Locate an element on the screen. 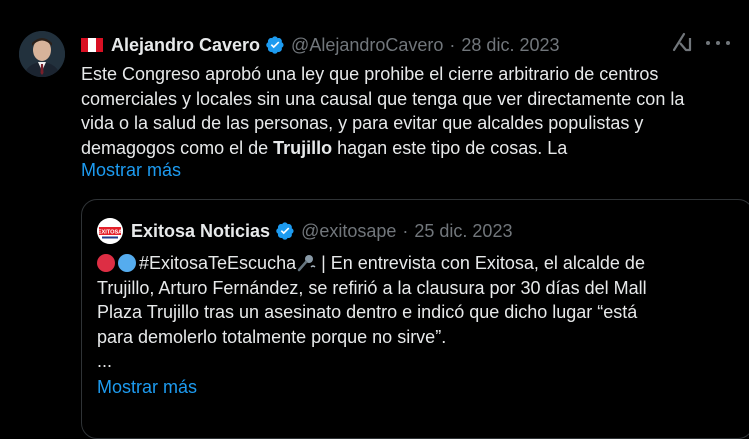 This screenshot has width=749, height=439. peru-flag-icon is located at coordinates (92, 45).